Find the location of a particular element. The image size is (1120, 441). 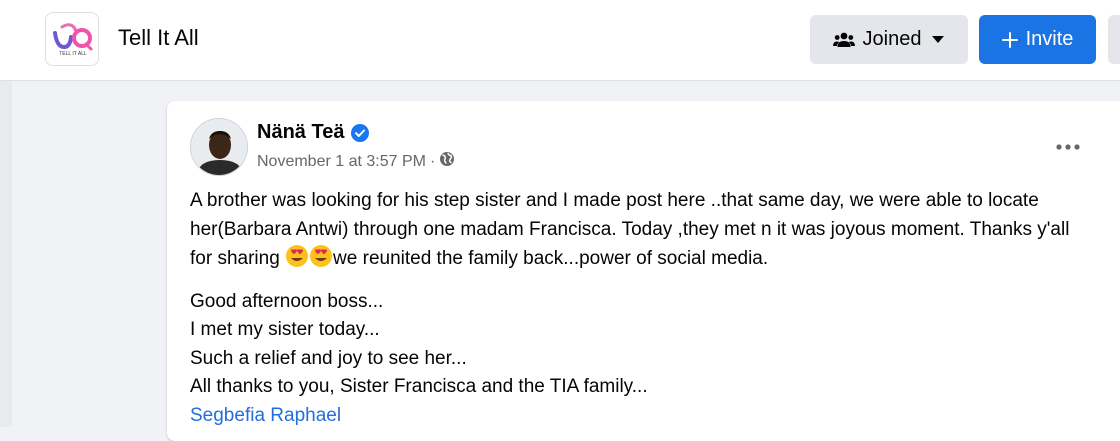

svg-text: TELL IT ALL is located at coordinates (73, 54).